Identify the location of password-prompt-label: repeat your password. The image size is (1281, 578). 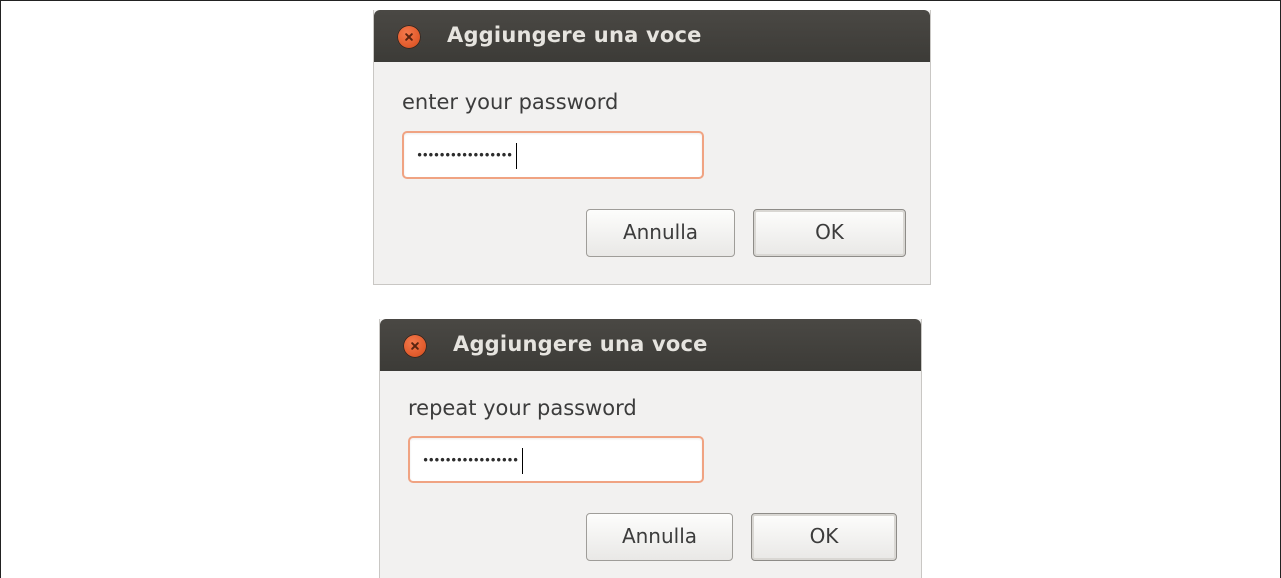
(522, 408).